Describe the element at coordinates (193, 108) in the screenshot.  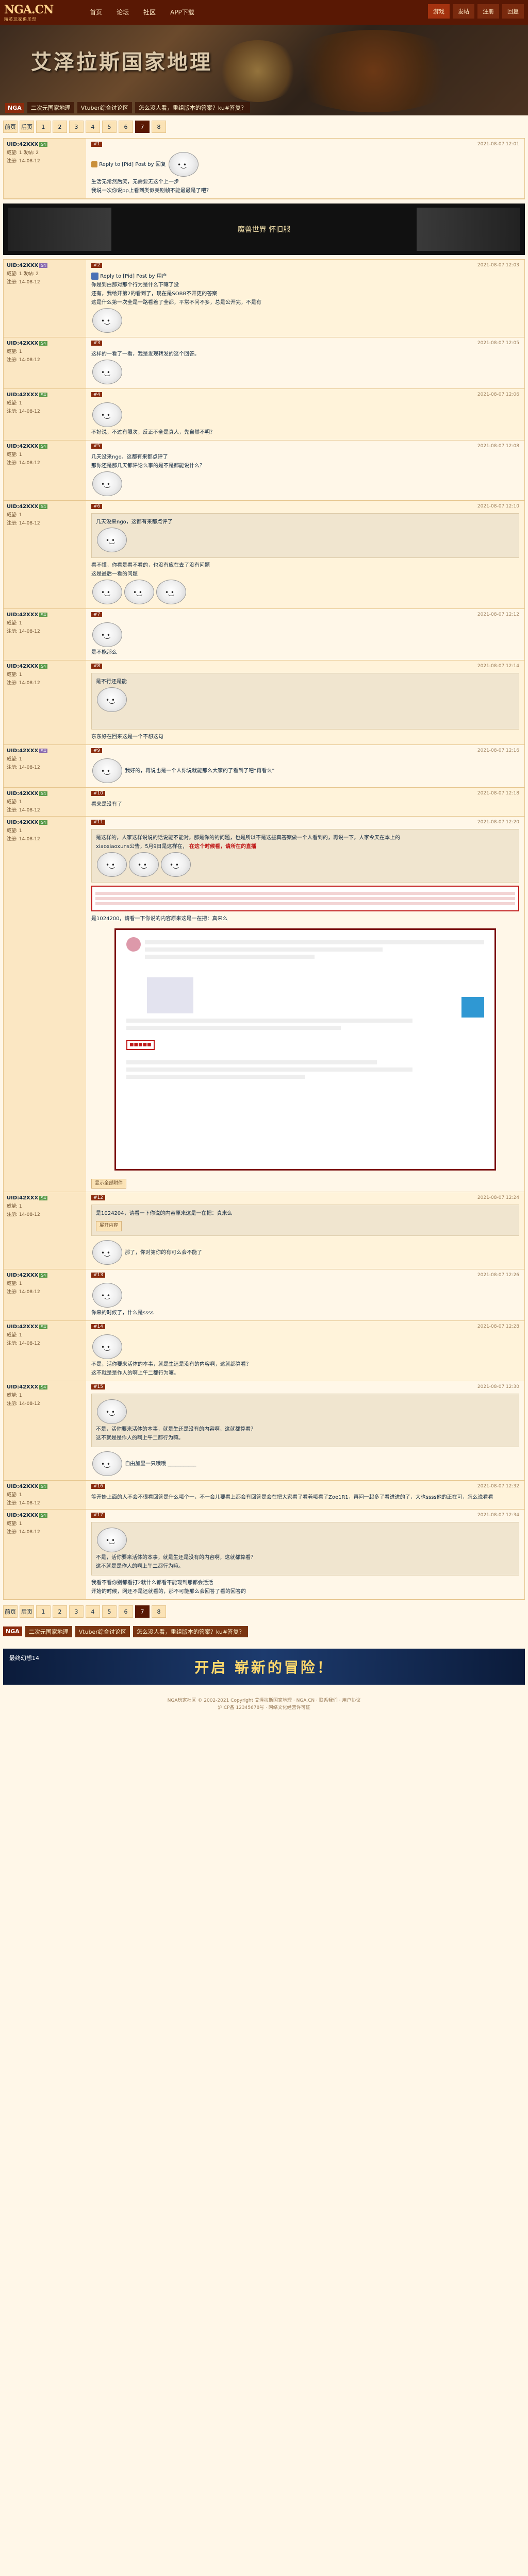
I see `banner-link-3: 怎么没人看，重组版本的答案？ku#答复？` at that location.